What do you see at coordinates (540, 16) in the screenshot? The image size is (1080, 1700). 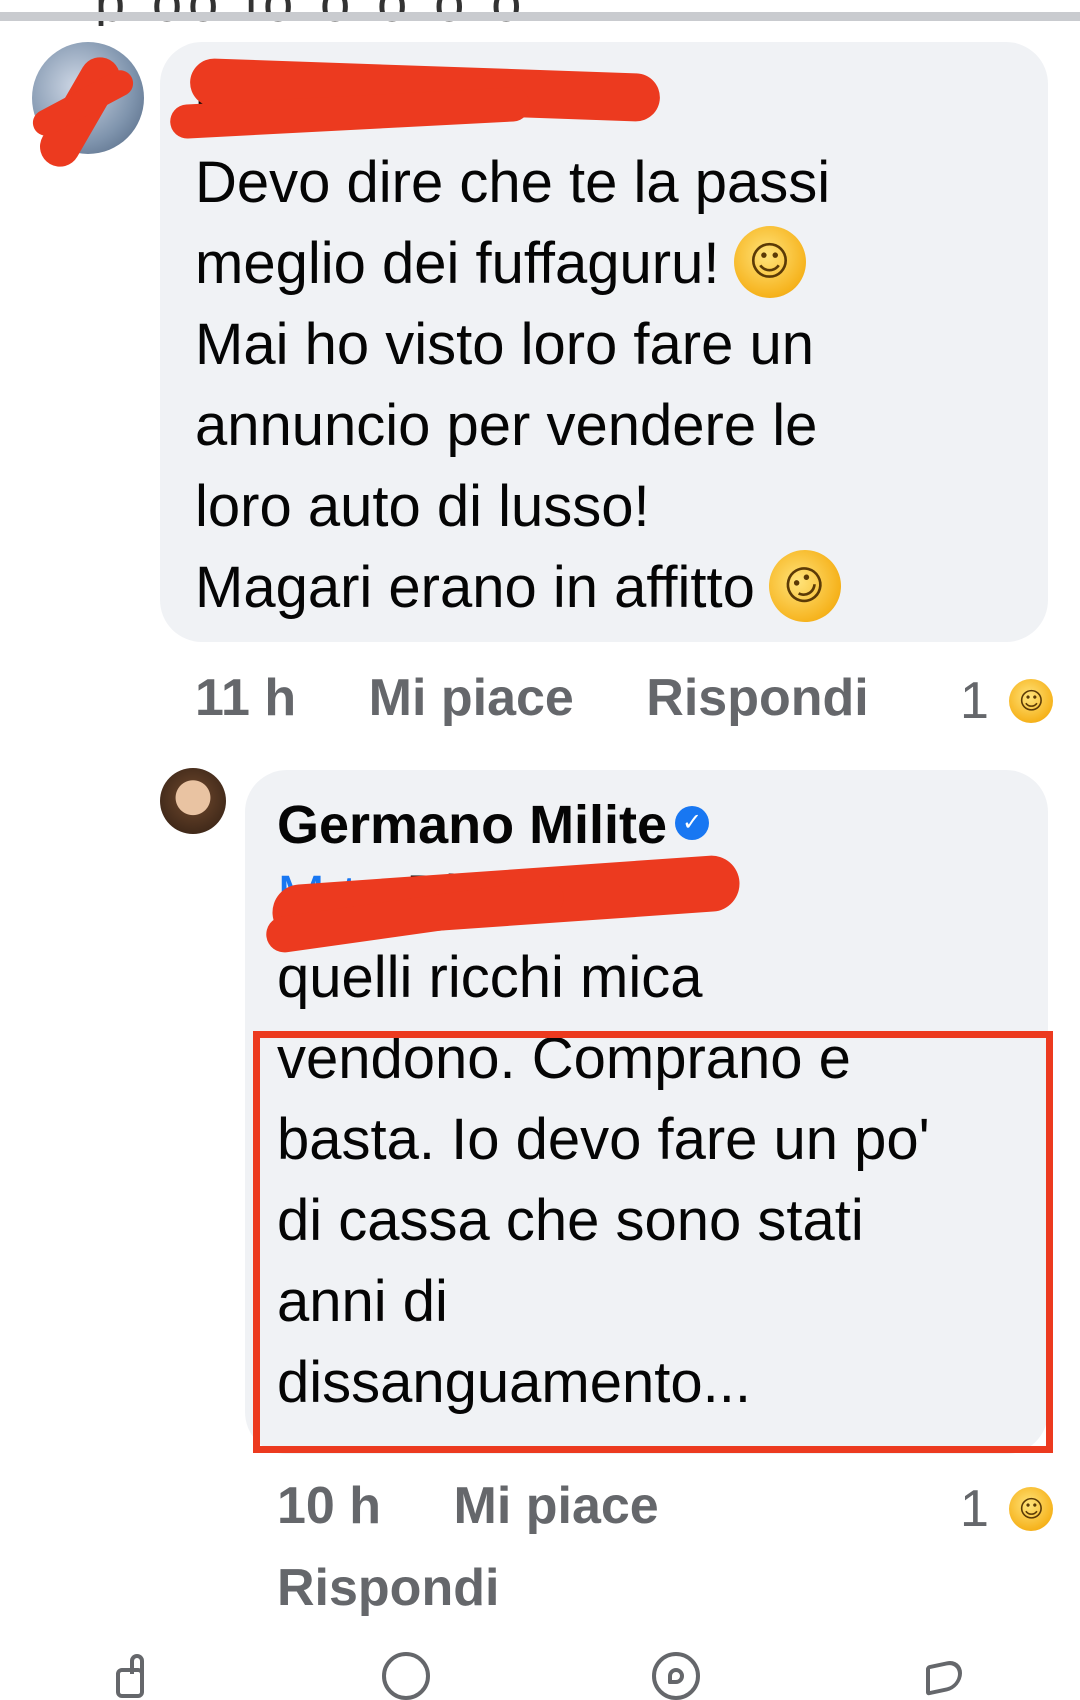 I see `divider` at bounding box center [540, 16].